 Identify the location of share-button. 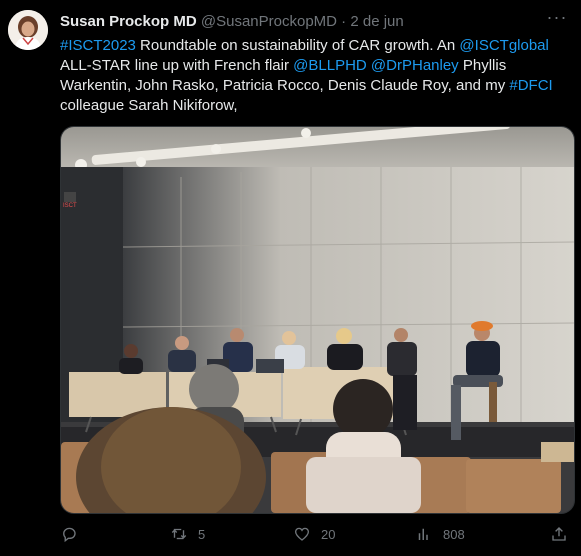
(564, 534).